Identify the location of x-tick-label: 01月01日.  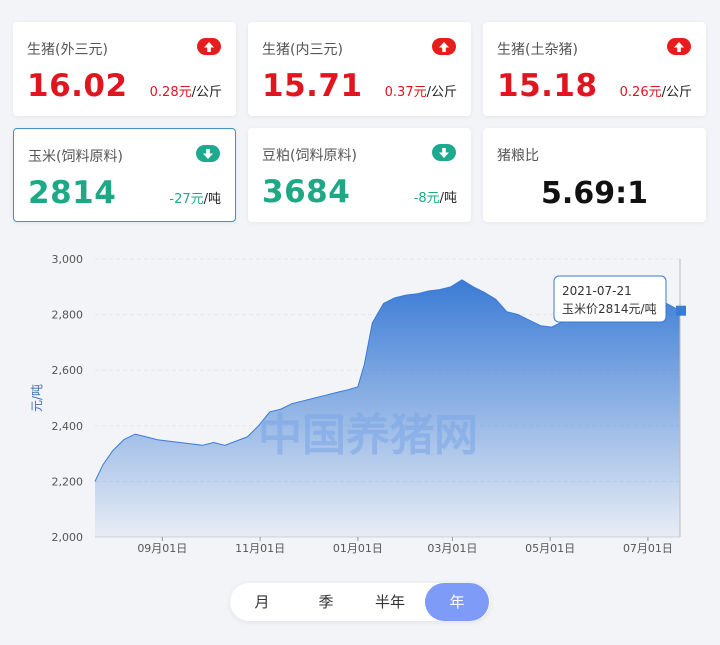
(358, 548).